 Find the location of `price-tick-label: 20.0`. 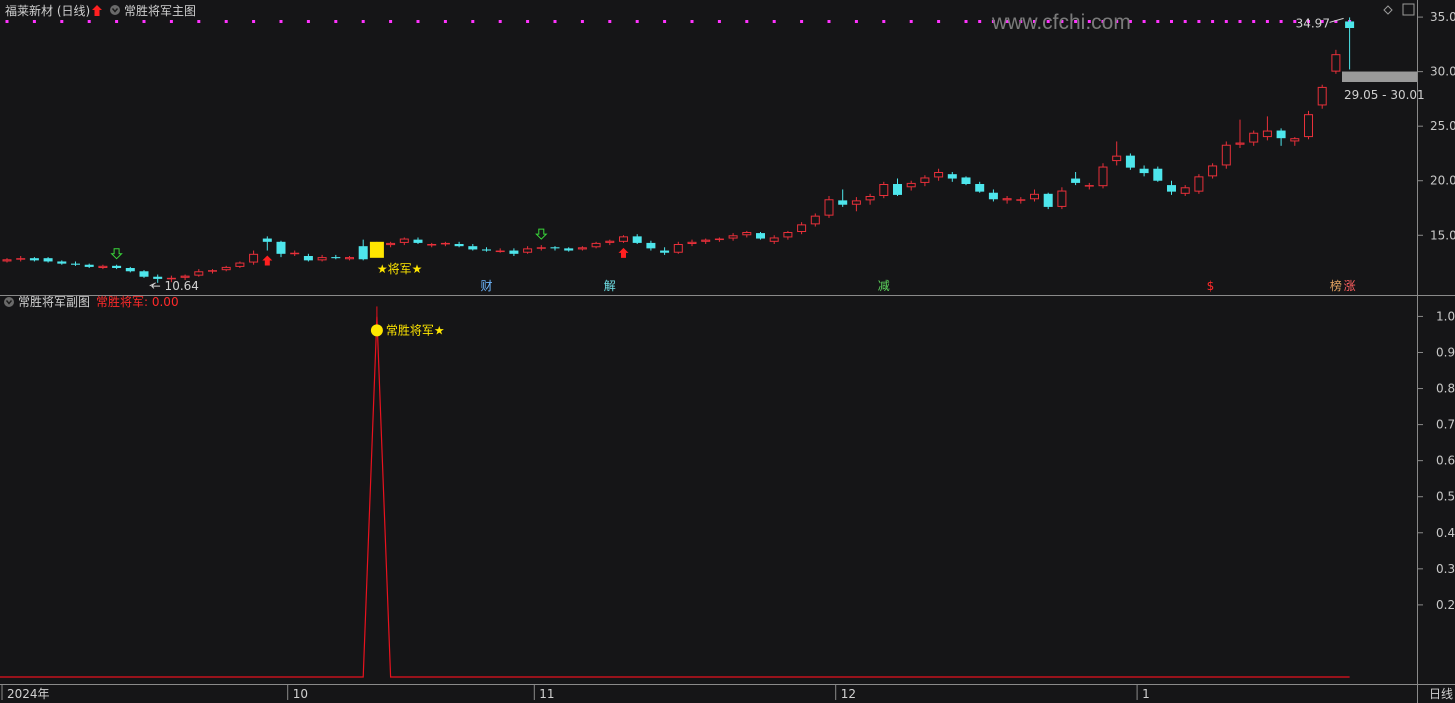

price-tick-label: 20.0 is located at coordinates (1442, 181).